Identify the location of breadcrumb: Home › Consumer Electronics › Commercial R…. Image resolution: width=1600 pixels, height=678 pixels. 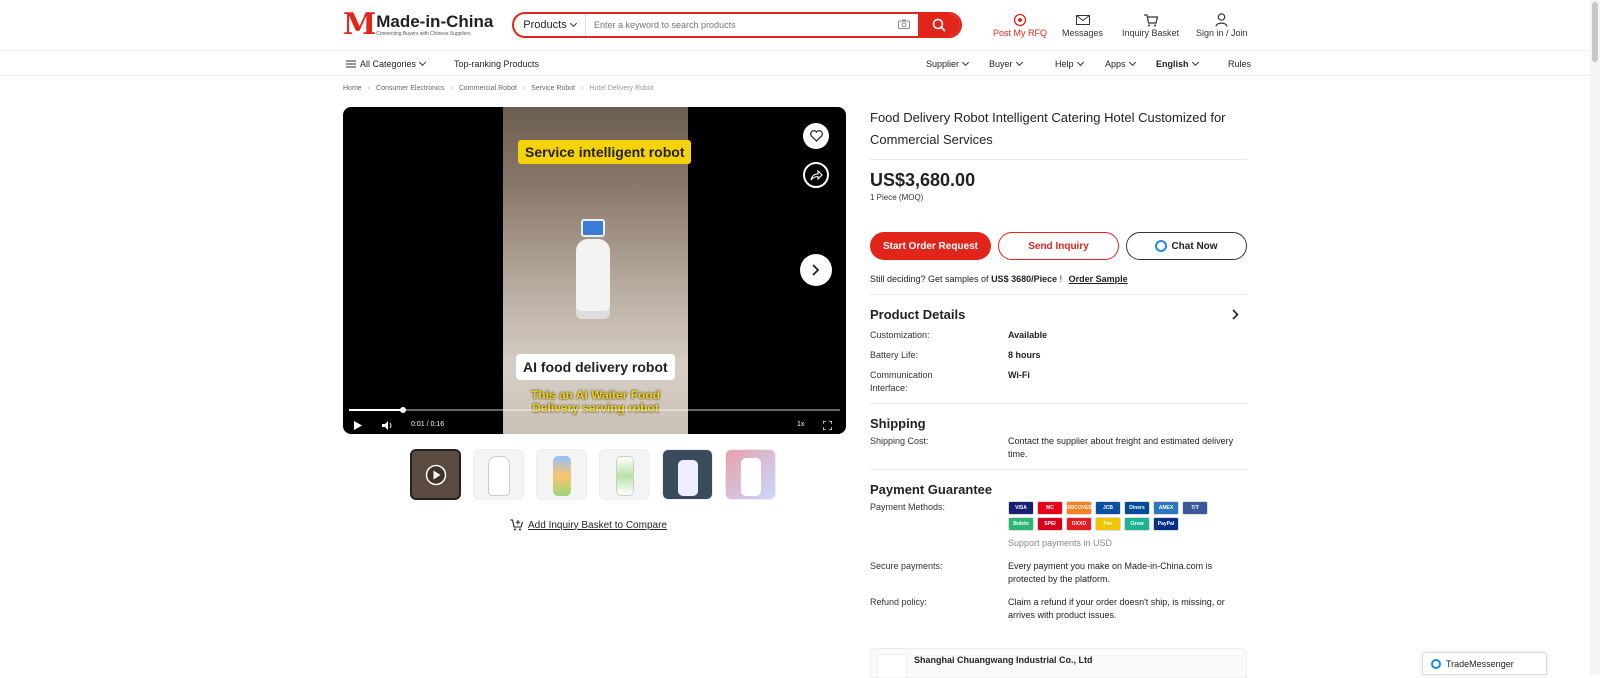
(498, 88).